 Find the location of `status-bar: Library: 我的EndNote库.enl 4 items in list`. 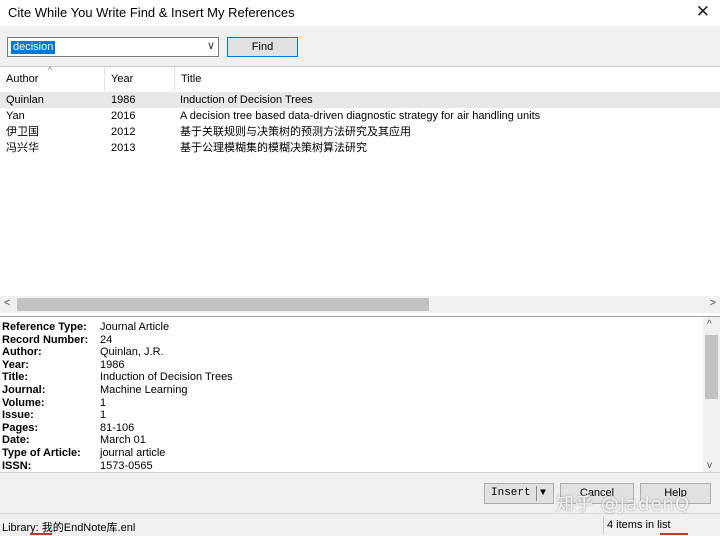

status-bar: Library: 我的EndNote库.enl 4 items in list is located at coordinates (360, 524).